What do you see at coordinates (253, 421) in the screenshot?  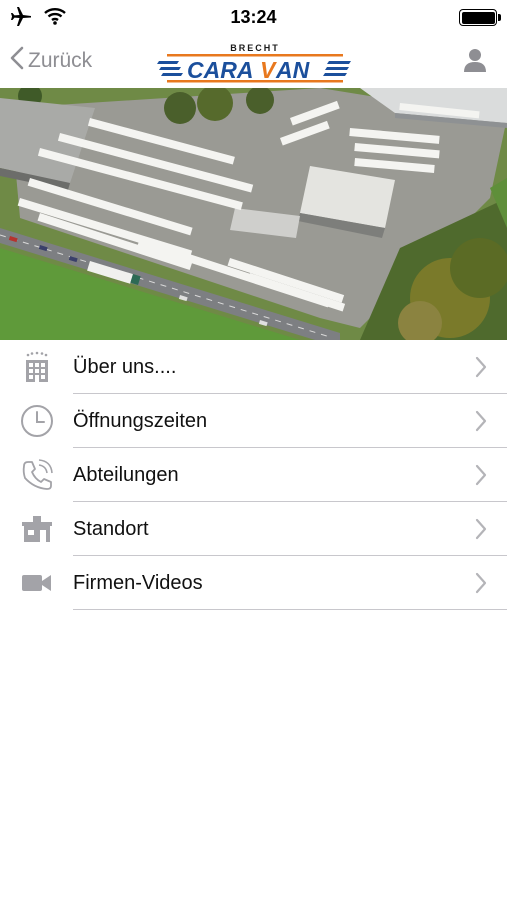 I see `menu-item-oeffnungszeiten: Öffnungszeiten` at bounding box center [253, 421].